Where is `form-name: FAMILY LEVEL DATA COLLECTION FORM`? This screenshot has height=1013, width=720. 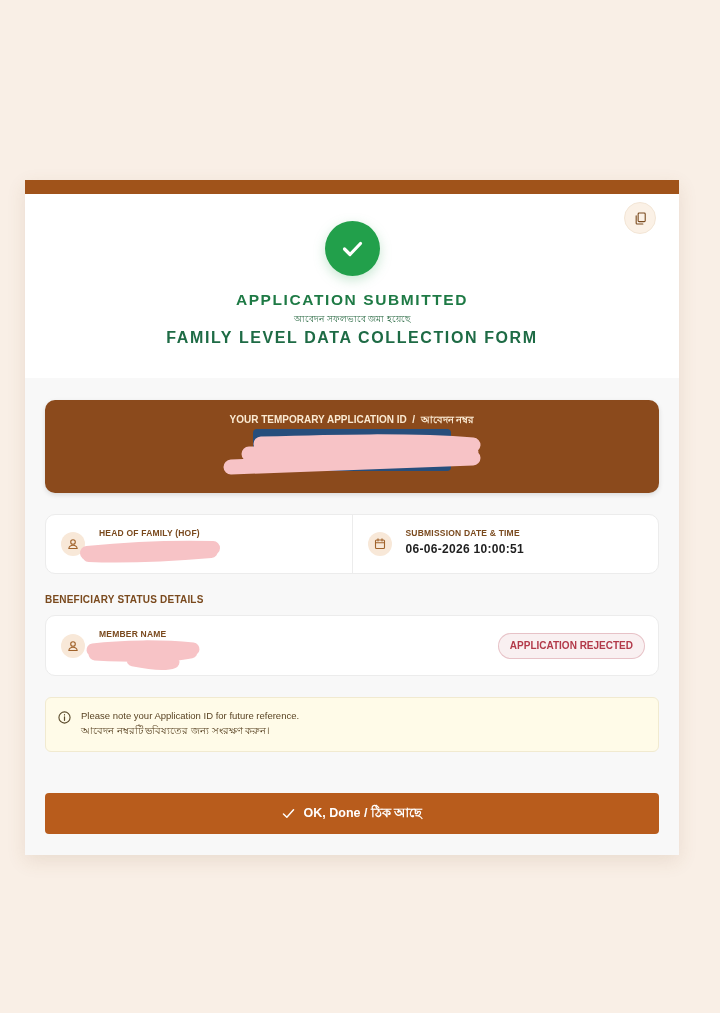
form-name: FAMILY LEVEL DATA COLLECTION FORM is located at coordinates (352, 338).